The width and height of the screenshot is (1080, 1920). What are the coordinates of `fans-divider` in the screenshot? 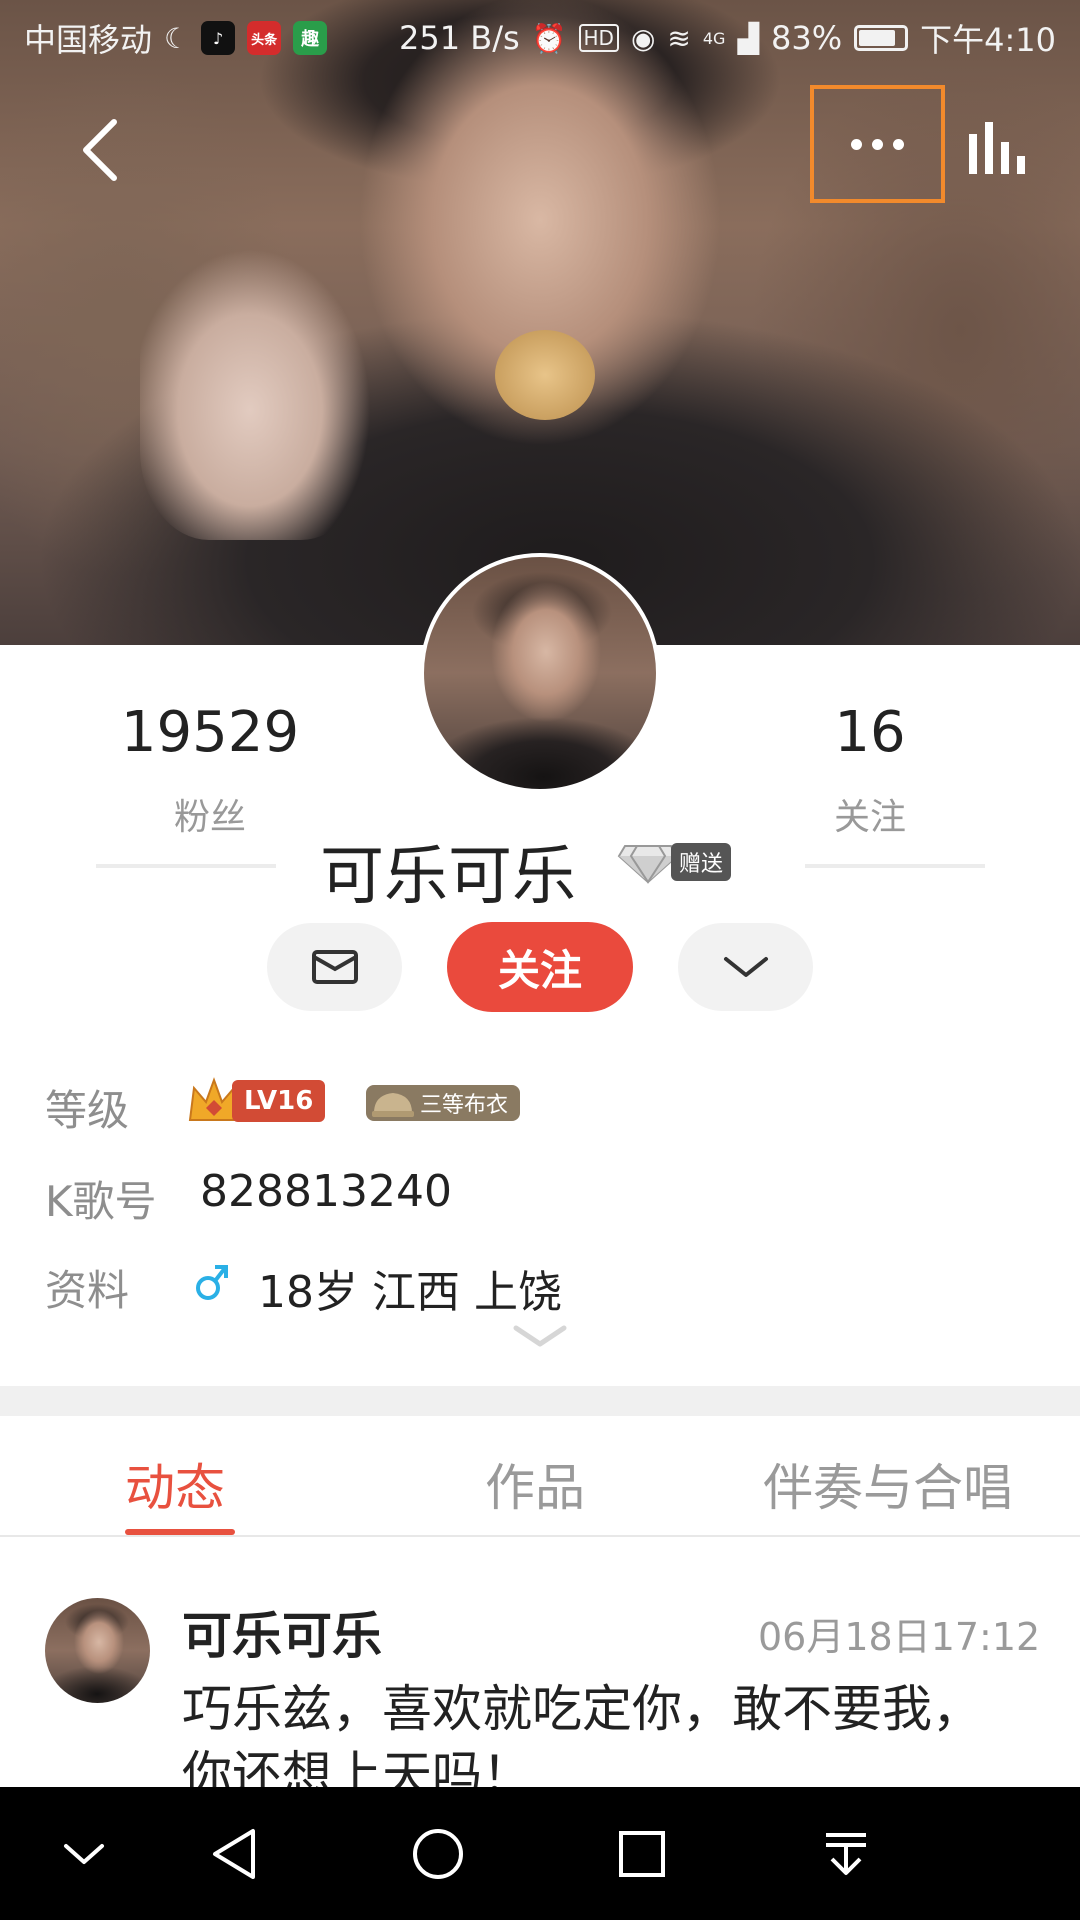 It's located at (186, 866).